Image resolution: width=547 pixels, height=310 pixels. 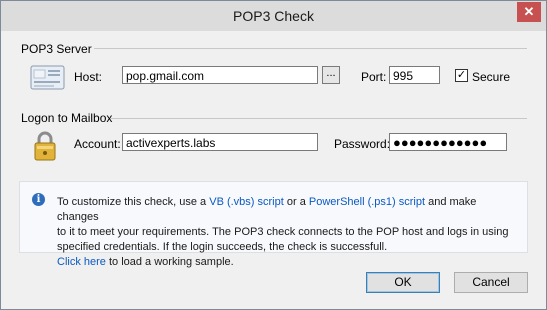 I want to click on powershell-script-link: PowerShell (.ps1) script, so click(x=367, y=202).